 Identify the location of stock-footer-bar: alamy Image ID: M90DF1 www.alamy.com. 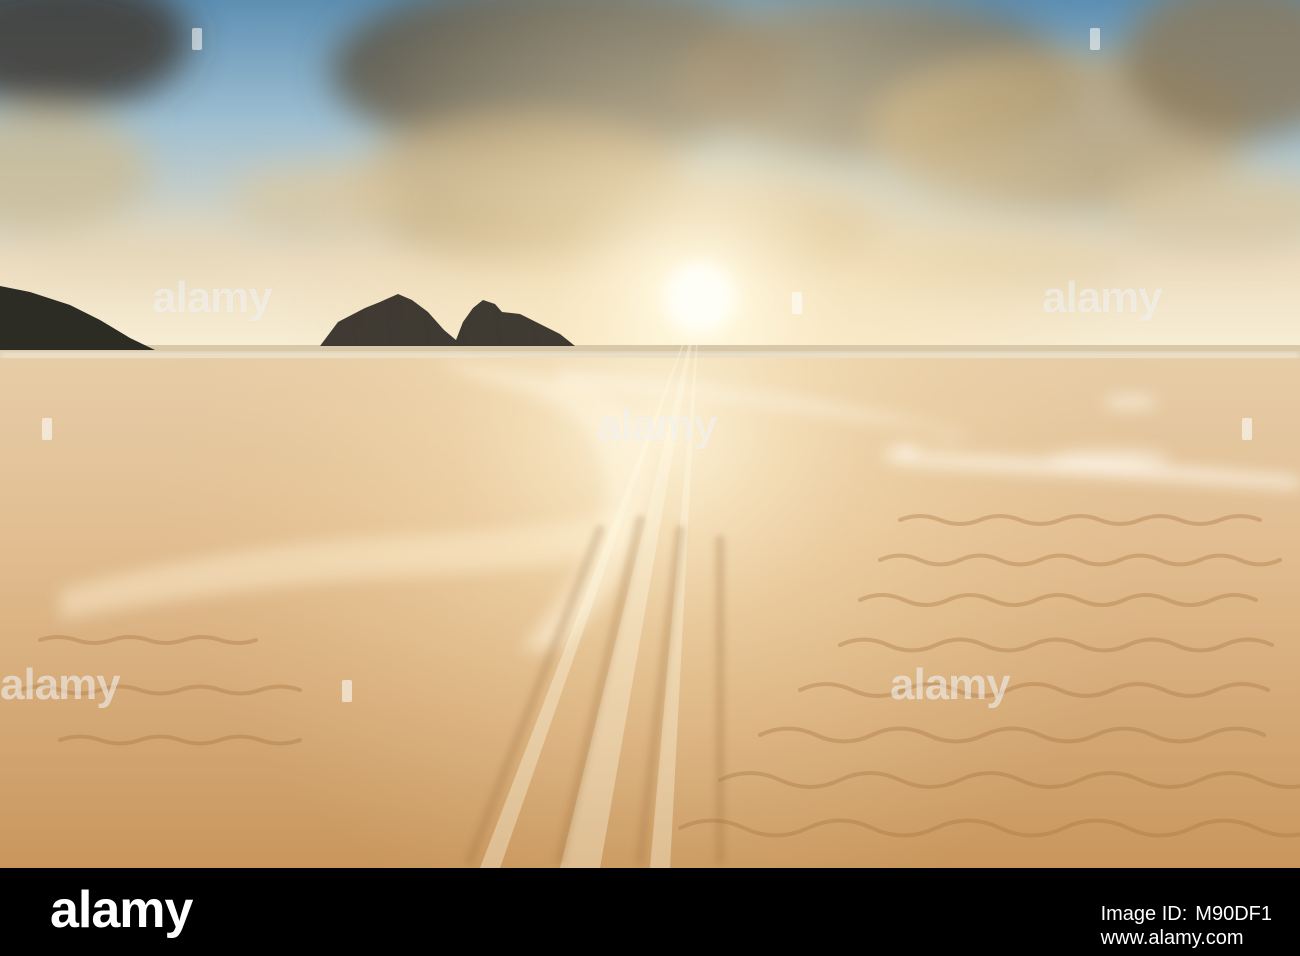
(650, 912).